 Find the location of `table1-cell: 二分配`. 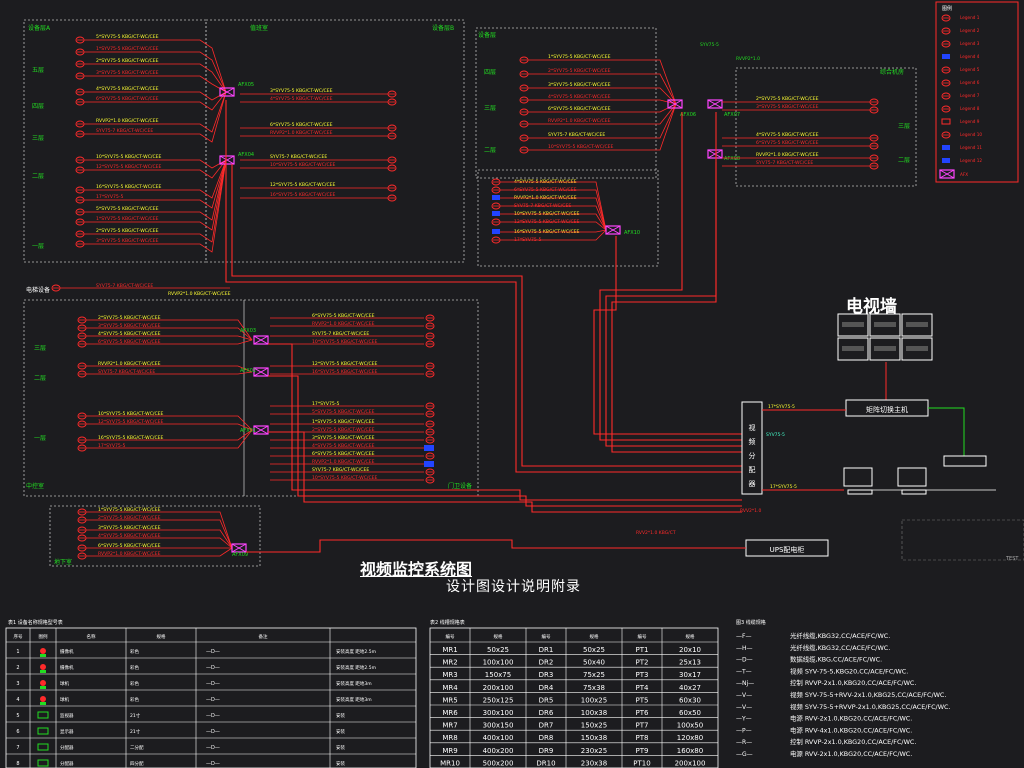

table1-cell: 二分配 is located at coordinates (137, 747).